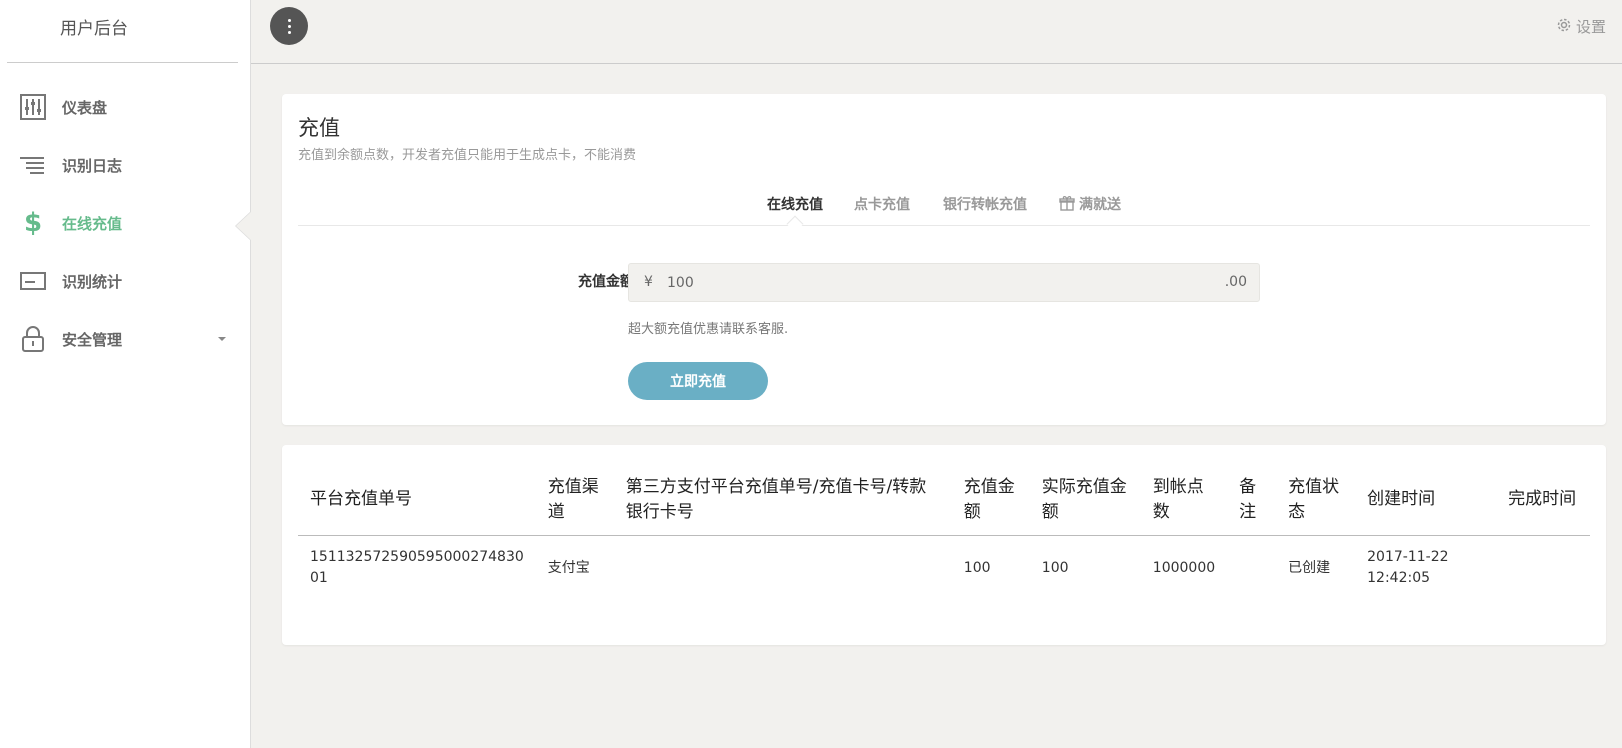  I want to click on sidebar-item-label: 安全管理, so click(92, 339).